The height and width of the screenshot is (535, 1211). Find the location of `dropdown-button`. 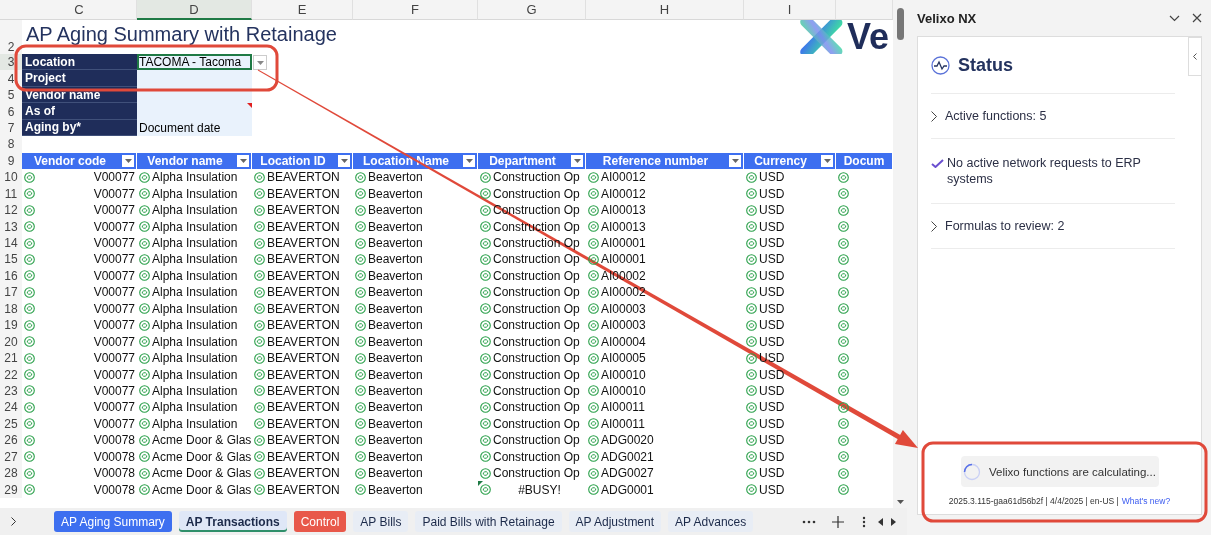

dropdown-button is located at coordinates (260, 62).